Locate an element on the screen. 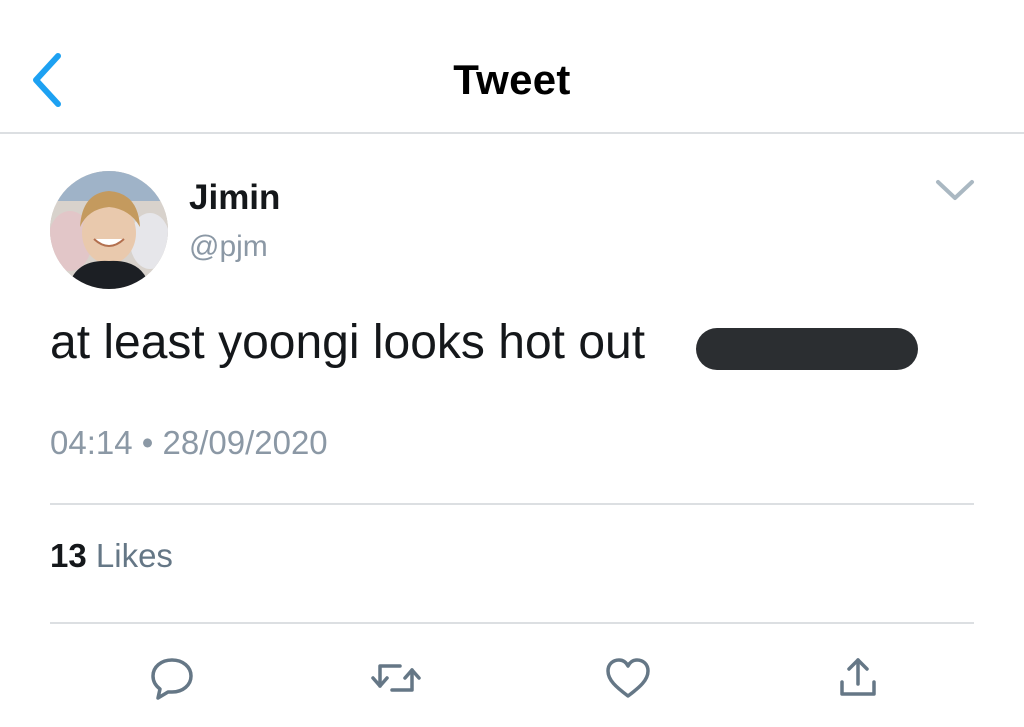  page-title: Tweet is located at coordinates (512, 79).